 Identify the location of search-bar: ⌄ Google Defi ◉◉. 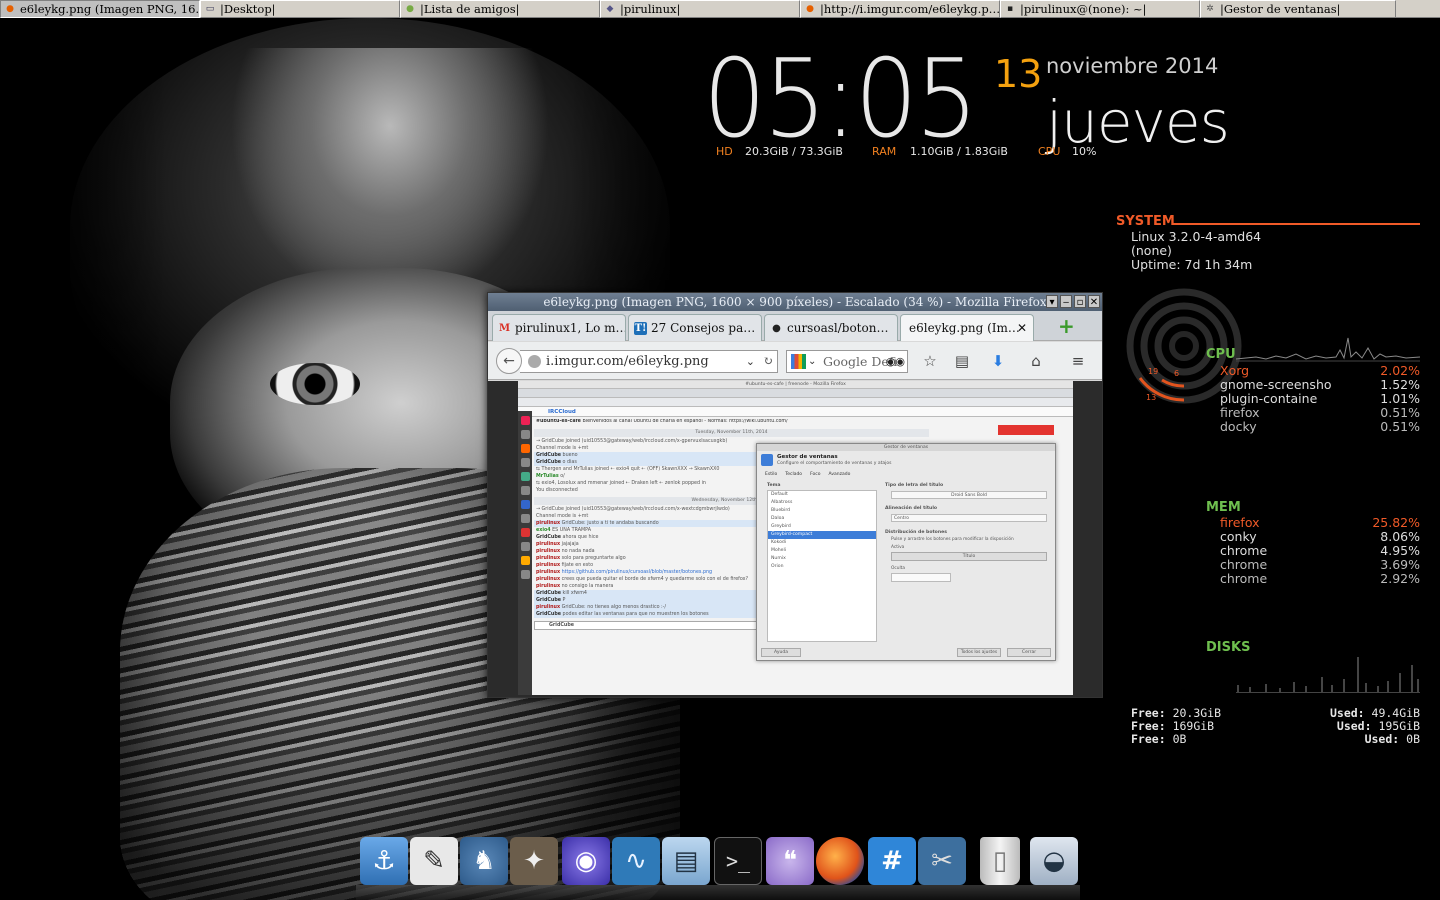
(847, 361).